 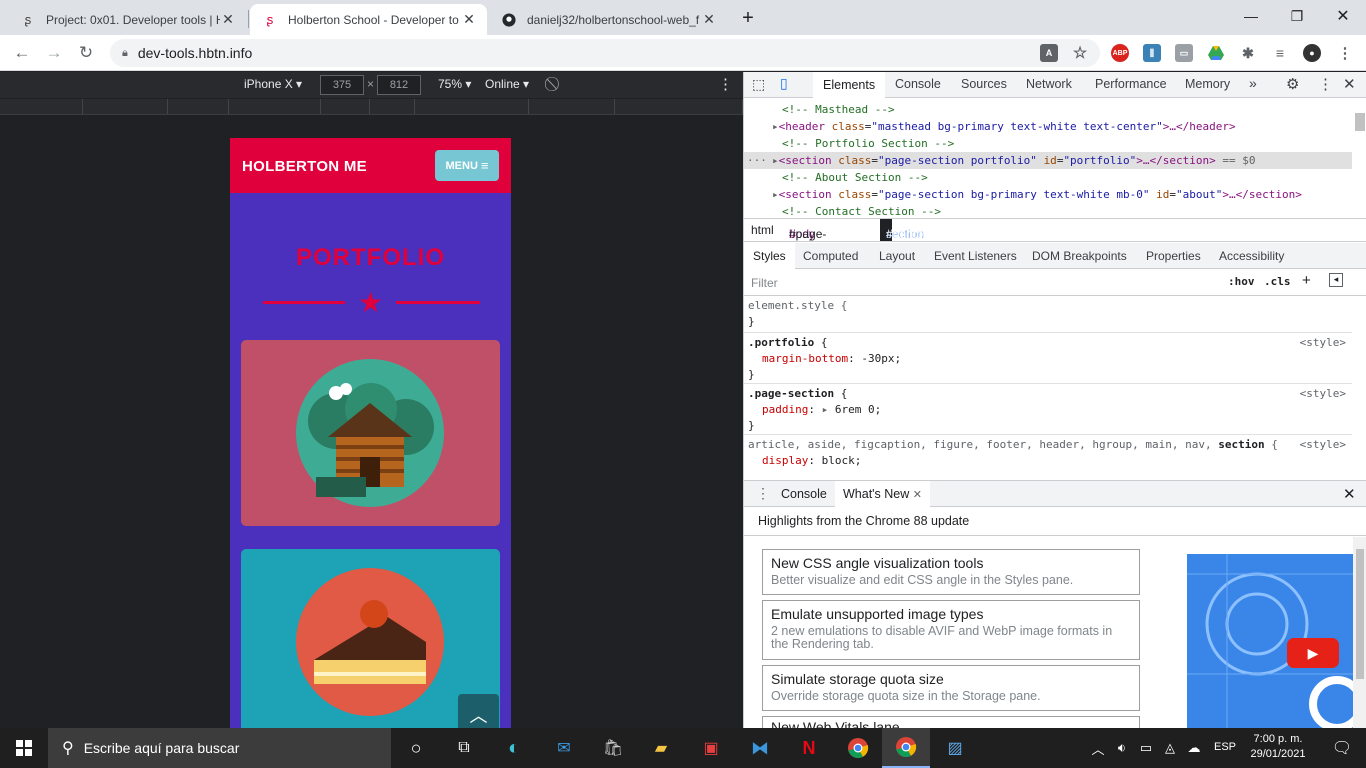 I want to click on toggle-sidebar-icon: ◂, so click(x=1336, y=280).